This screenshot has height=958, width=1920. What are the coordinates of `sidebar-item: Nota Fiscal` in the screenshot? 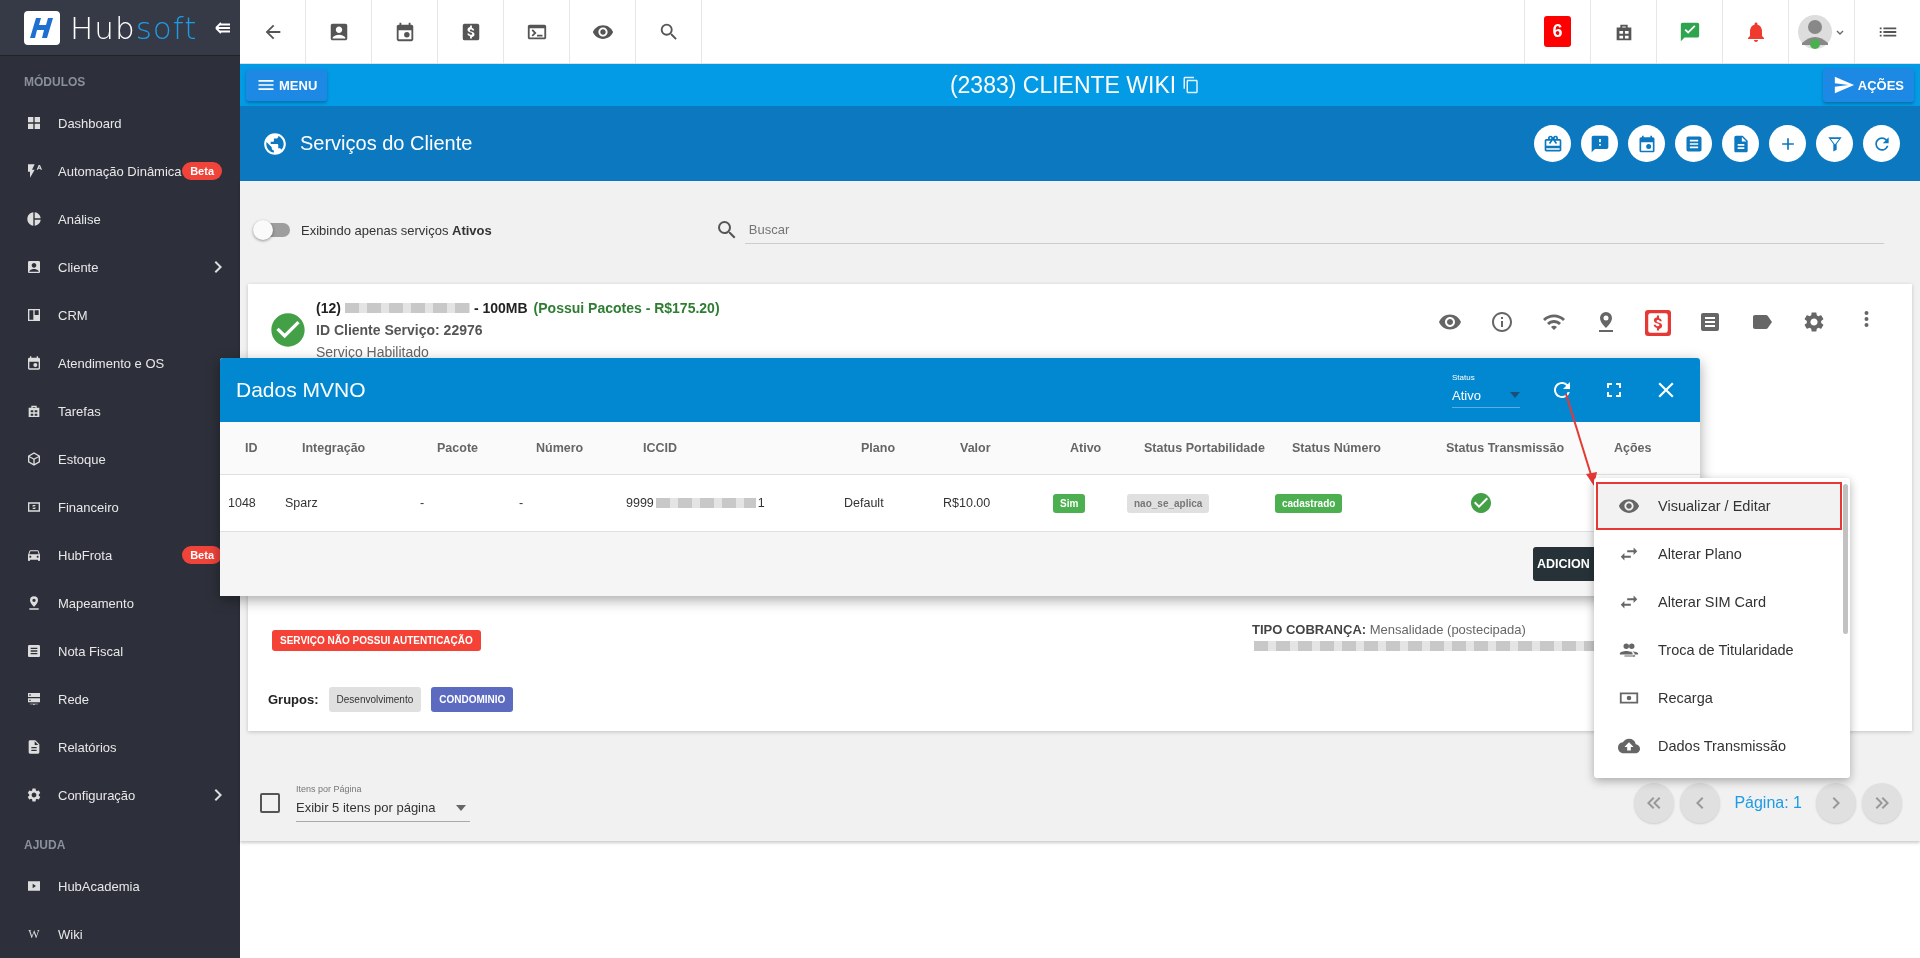 It's located at (111, 651).